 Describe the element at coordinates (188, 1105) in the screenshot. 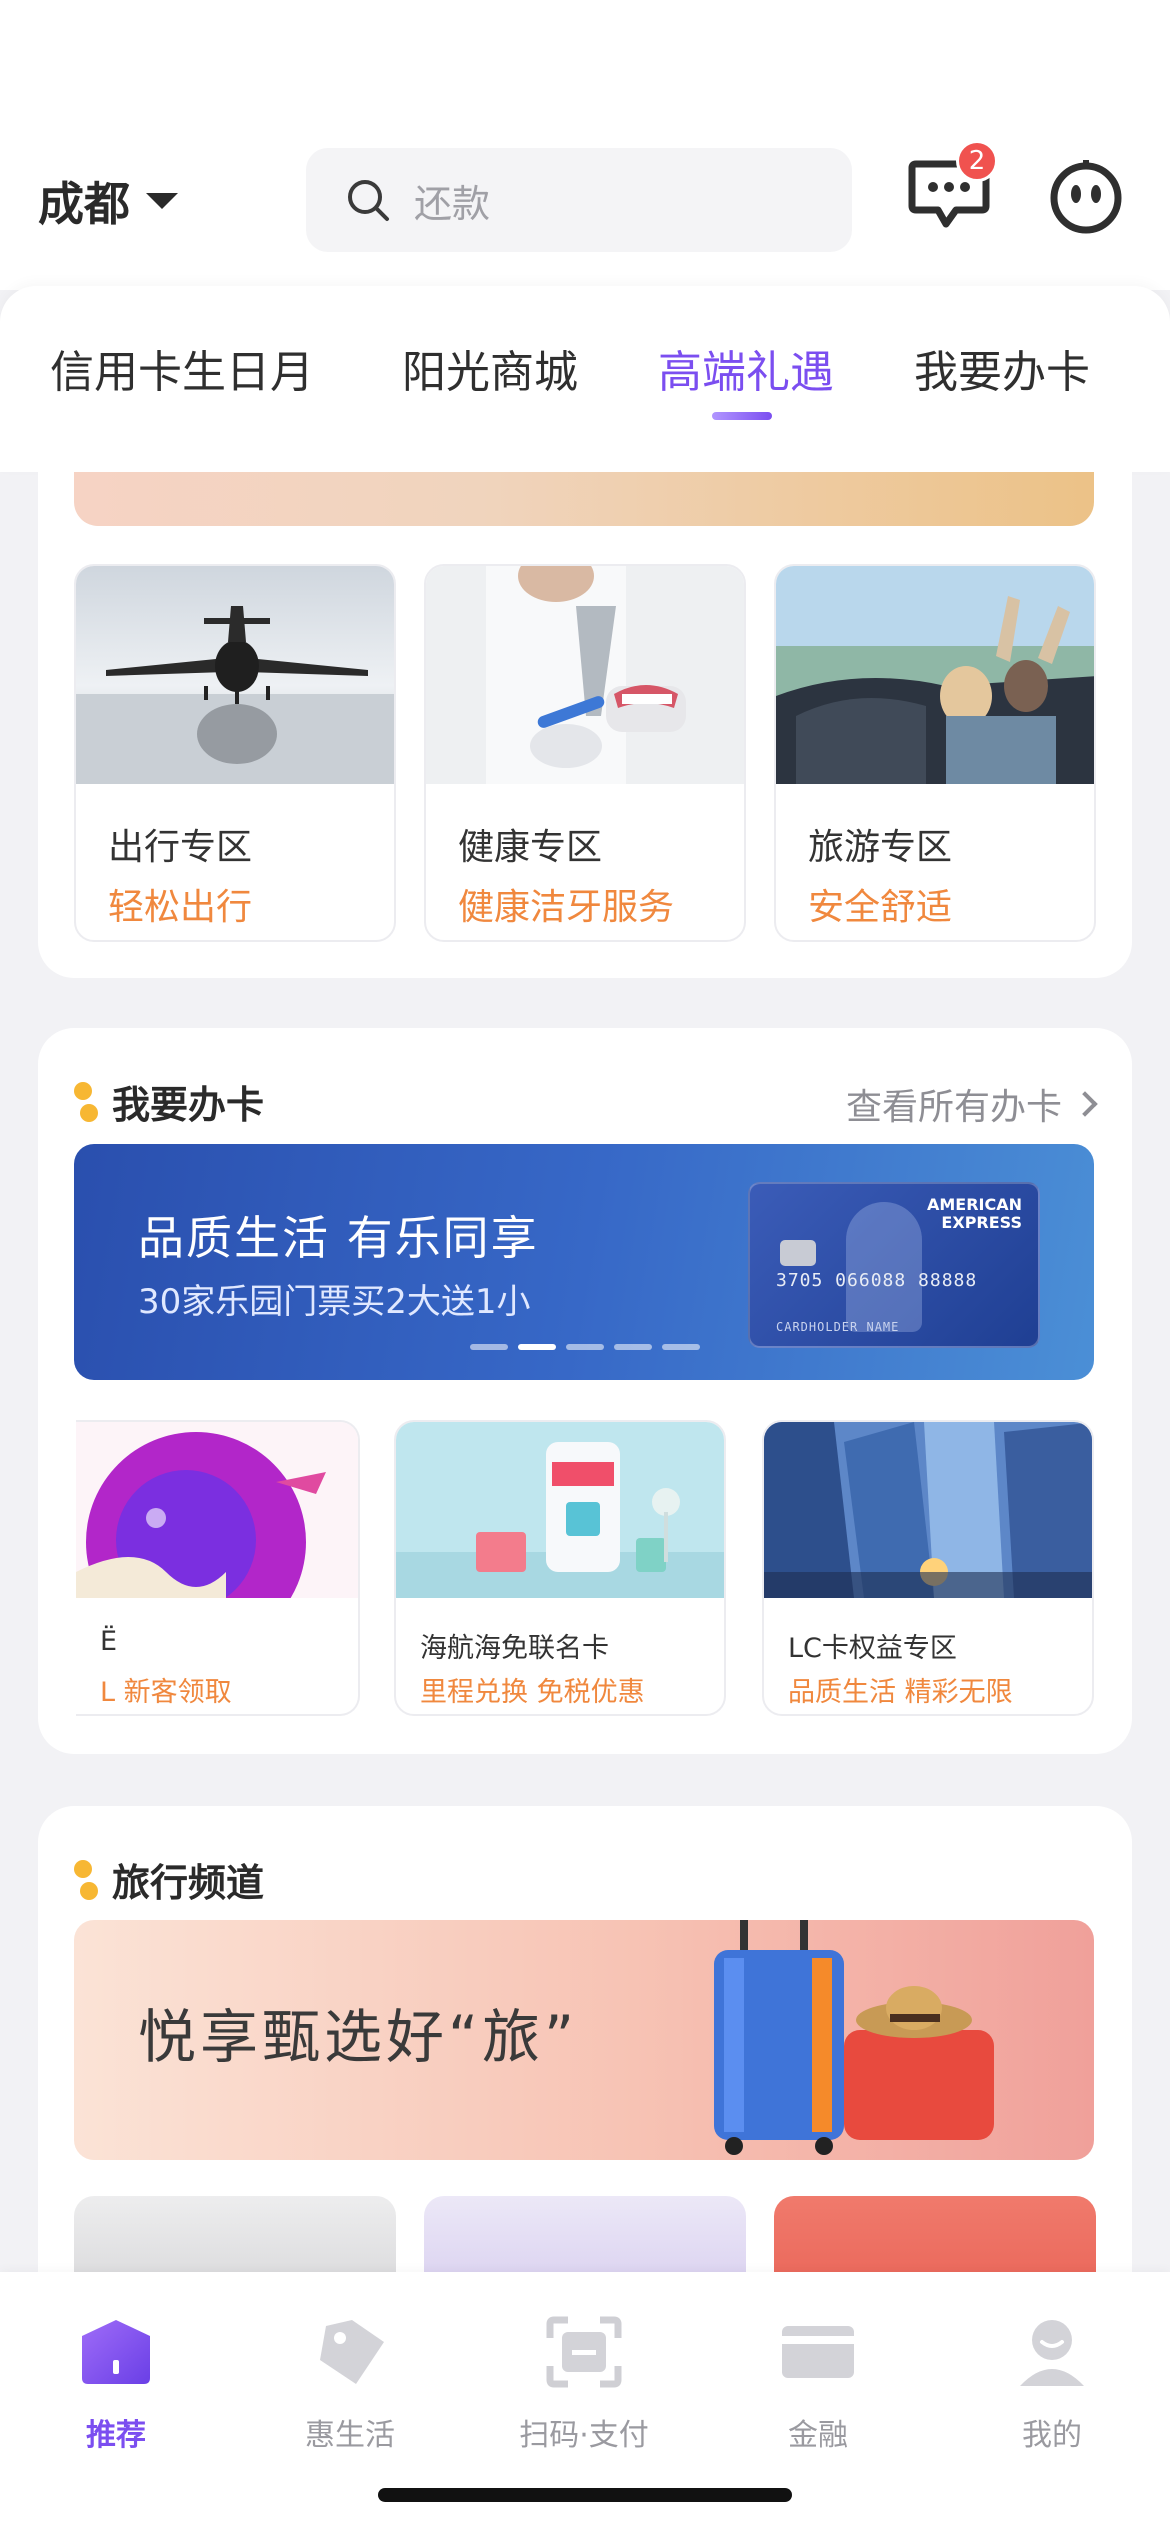

I see `section-title: 我要办卡` at that location.